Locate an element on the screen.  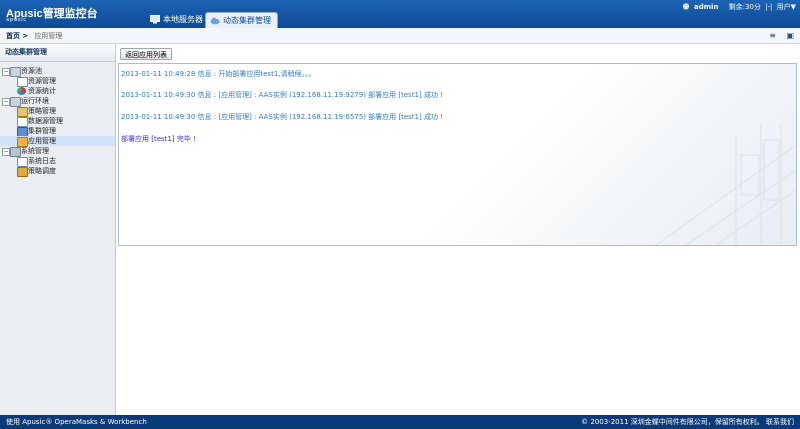
sidebar-item-label: 数据源管理 is located at coordinates (45, 121).